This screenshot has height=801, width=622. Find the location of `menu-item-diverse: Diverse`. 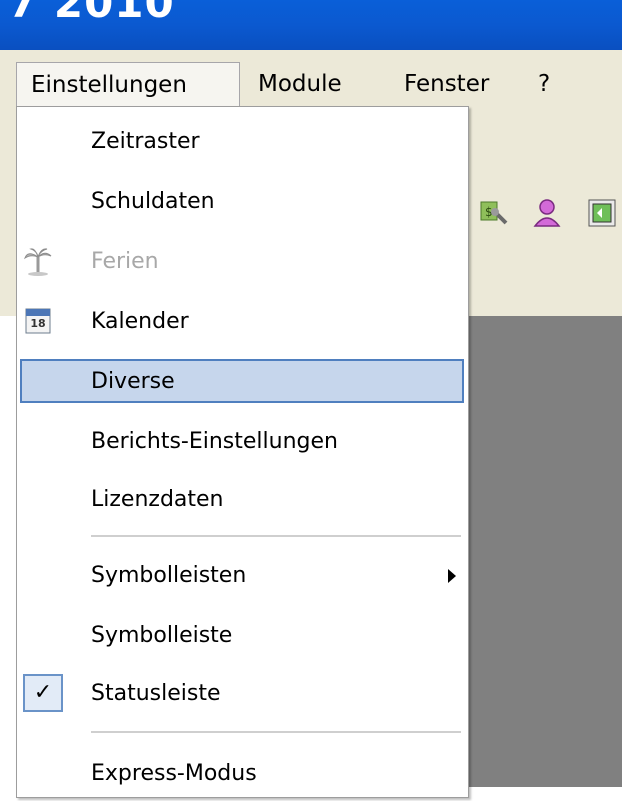

menu-item-diverse: Diverse is located at coordinates (242, 382).